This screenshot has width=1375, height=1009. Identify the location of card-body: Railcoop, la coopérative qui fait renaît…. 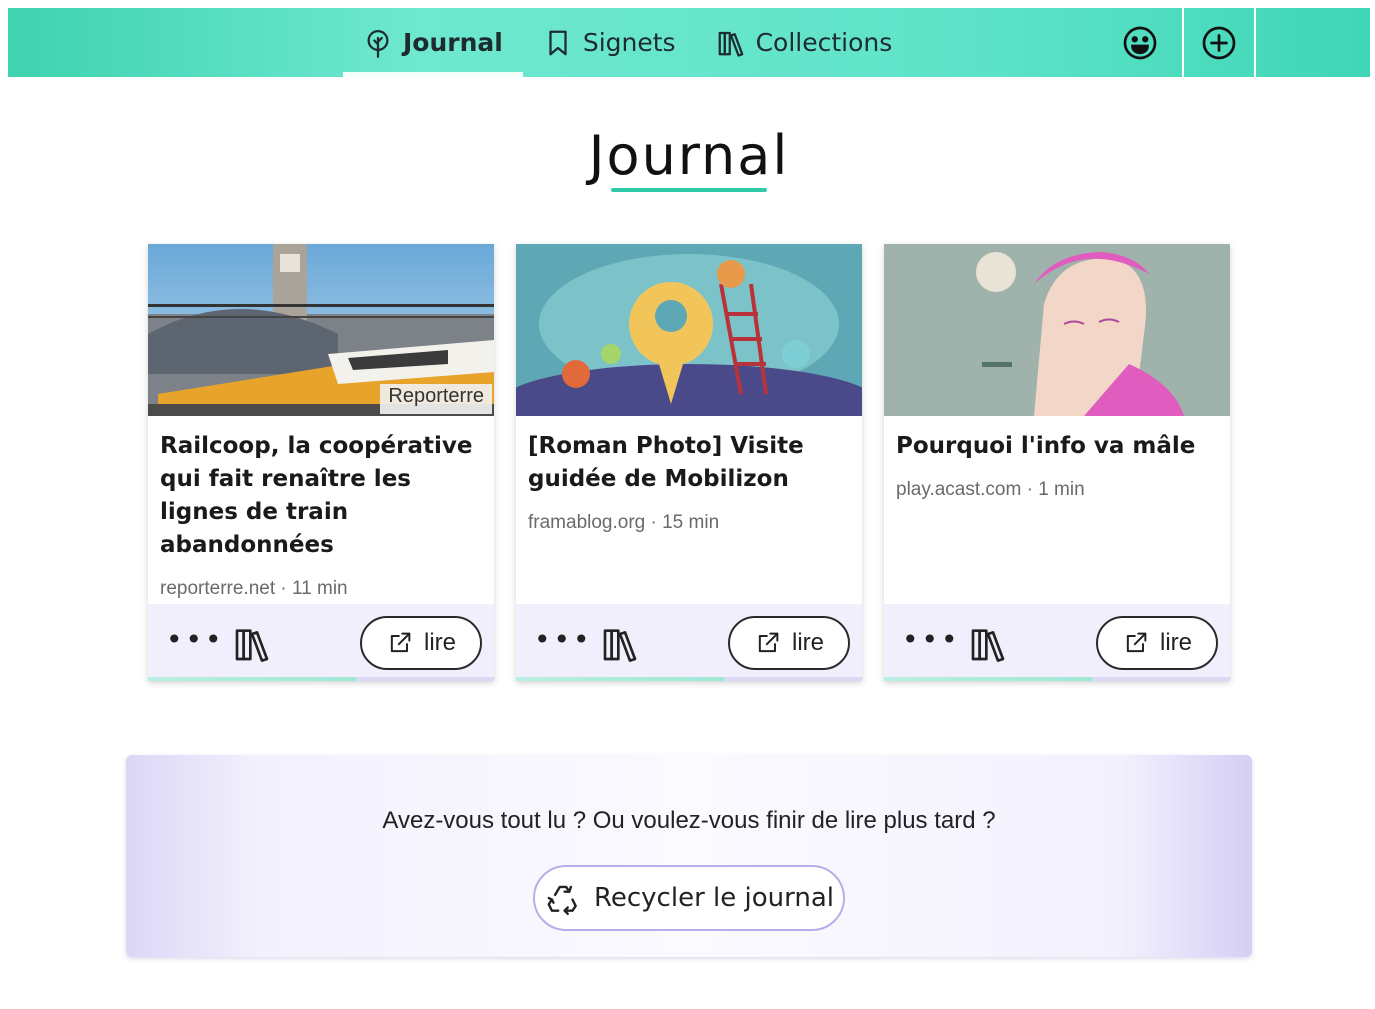
(321, 508).